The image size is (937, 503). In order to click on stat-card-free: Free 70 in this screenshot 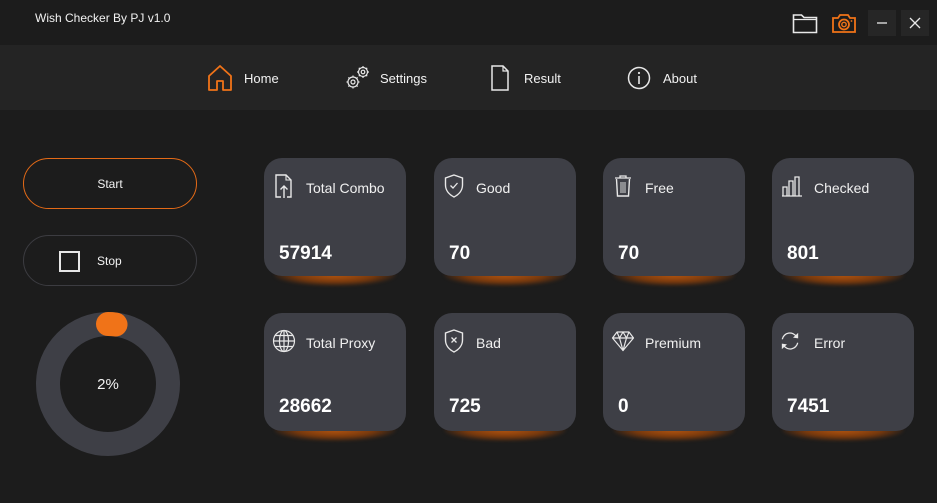, I will do `click(674, 222)`.